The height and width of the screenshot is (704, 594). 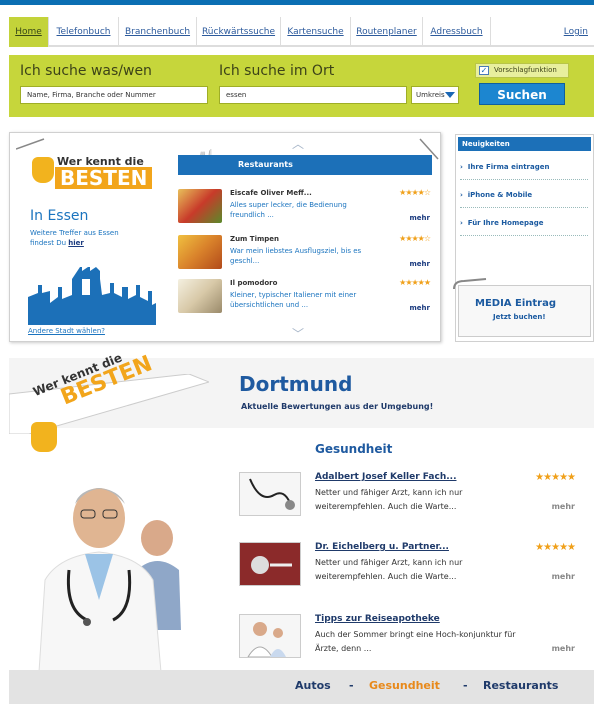 What do you see at coordinates (337, 406) in the screenshot?
I see `ad-subtitle: Aktuelle Bewertungen aus der Umgebung!` at bounding box center [337, 406].